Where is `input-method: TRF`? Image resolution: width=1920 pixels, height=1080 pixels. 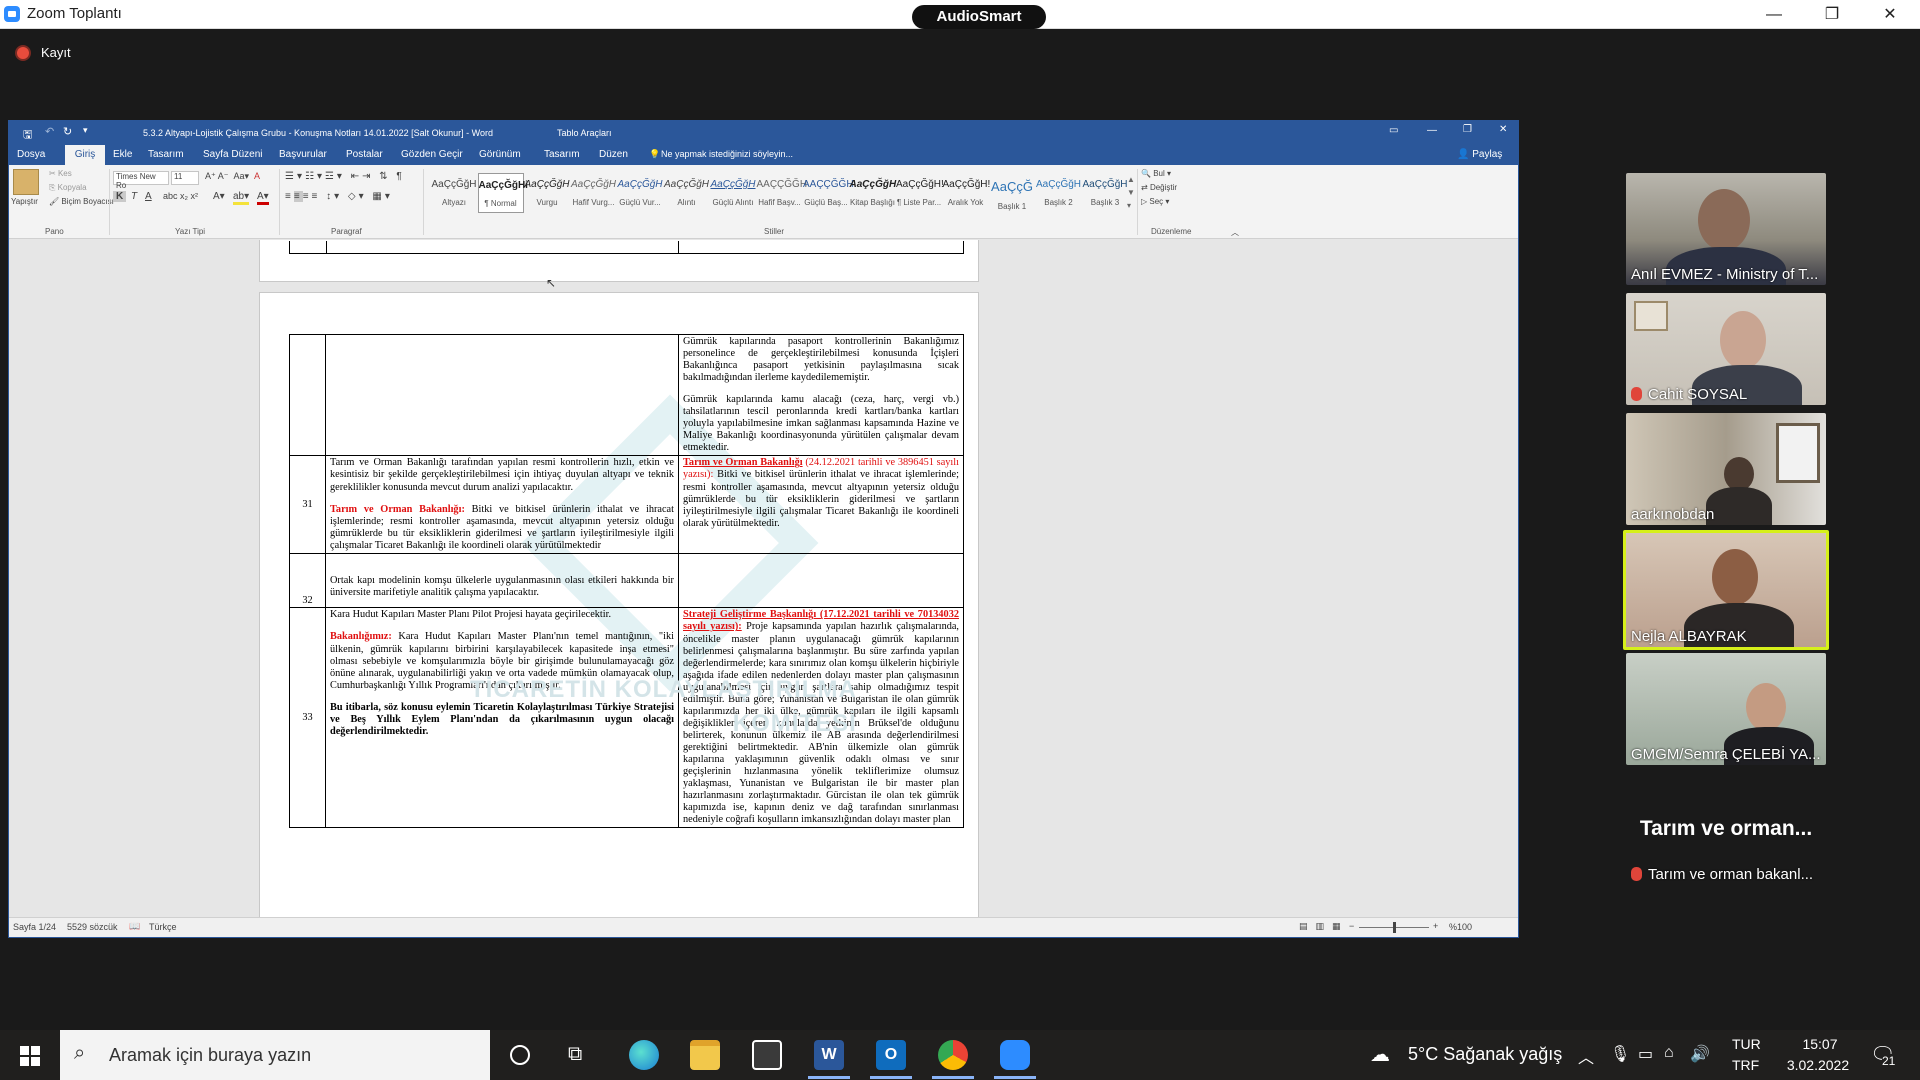
input-method: TRF is located at coordinates (1745, 1065).